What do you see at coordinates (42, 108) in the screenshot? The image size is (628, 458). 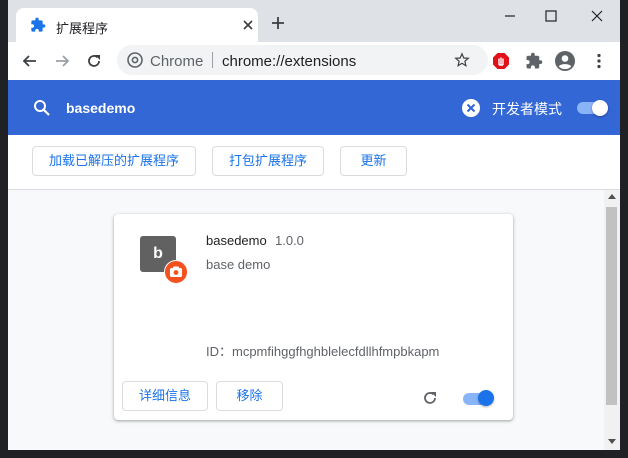 I see `search-icon` at bounding box center [42, 108].